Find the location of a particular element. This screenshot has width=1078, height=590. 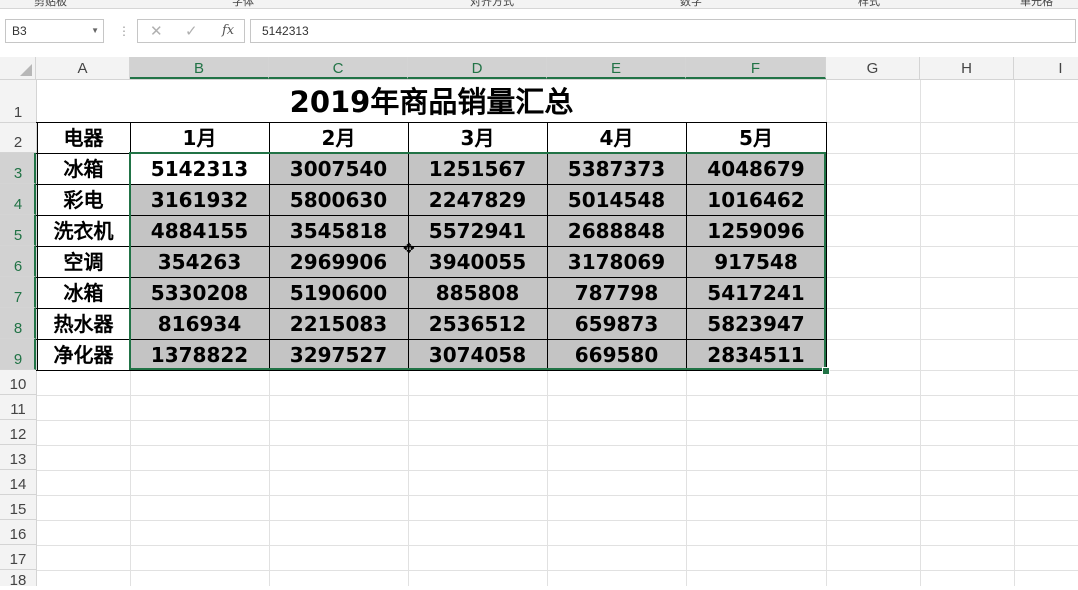

ribbon-group-font: 字体 is located at coordinates (243, 4).